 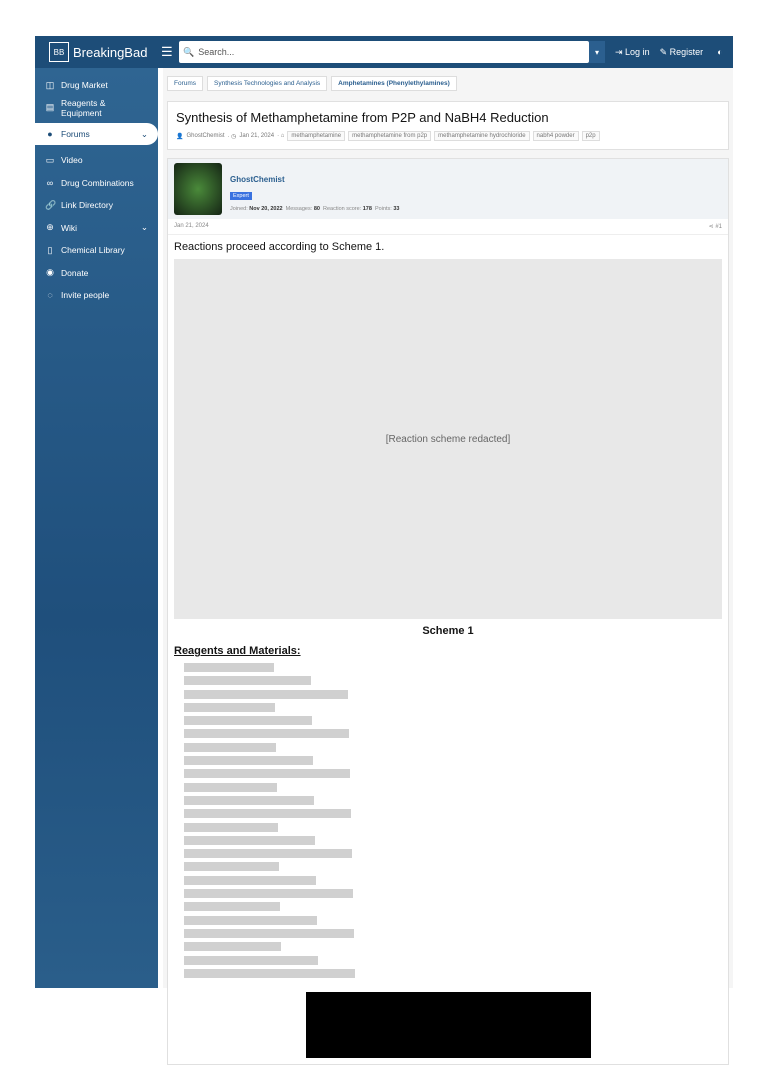 I want to click on tag: methamphetamine from p2p, so click(x=390, y=136).